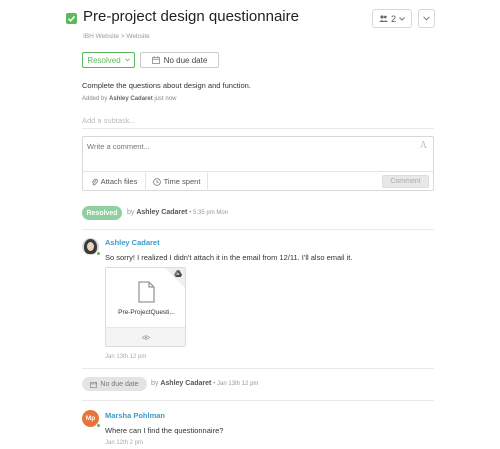 Image resolution: width=500 pixels, height=449 pixels. I want to click on eye-icon, so click(145, 337).